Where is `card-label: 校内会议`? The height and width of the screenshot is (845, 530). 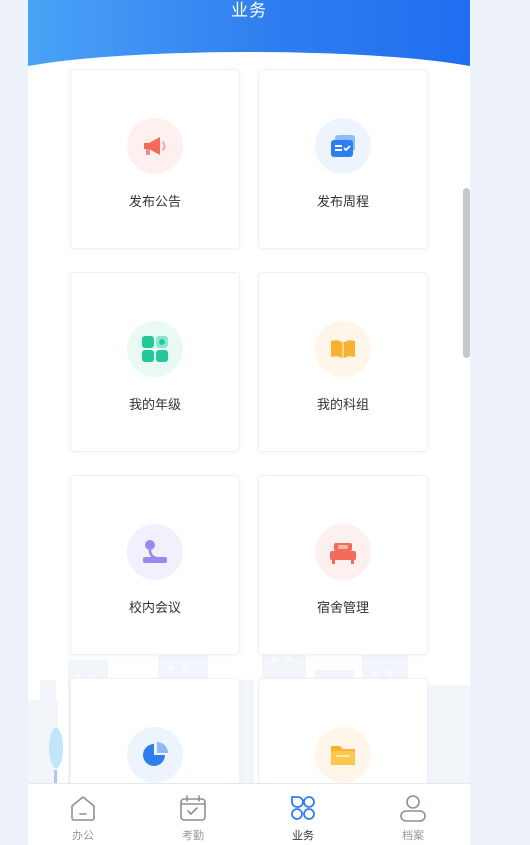 card-label: 校内会议 is located at coordinates (154, 608).